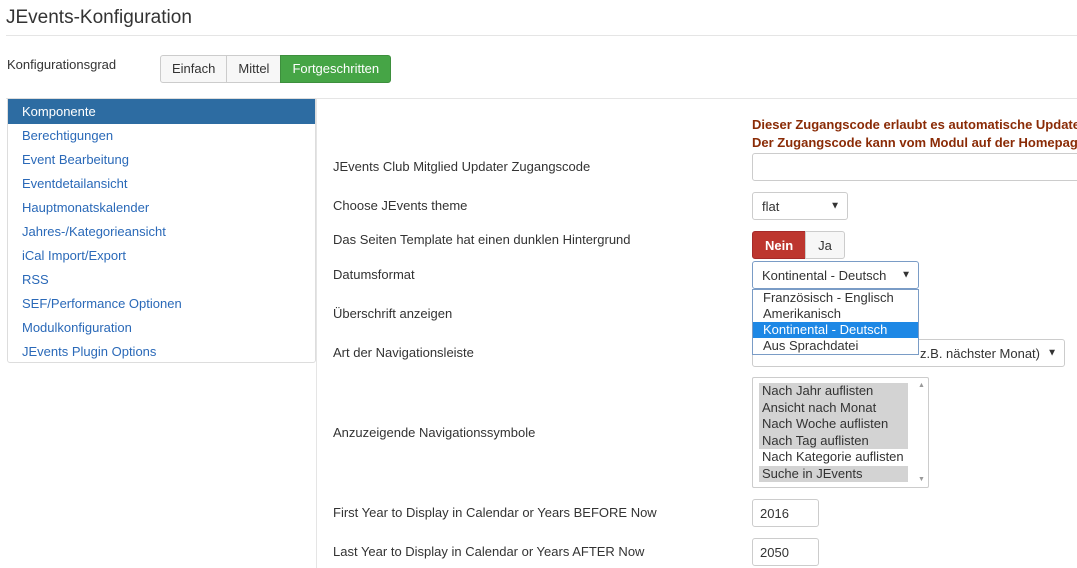  What do you see at coordinates (254, 69) in the screenshot?
I see `config-level-medium-button: Mittel` at bounding box center [254, 69].